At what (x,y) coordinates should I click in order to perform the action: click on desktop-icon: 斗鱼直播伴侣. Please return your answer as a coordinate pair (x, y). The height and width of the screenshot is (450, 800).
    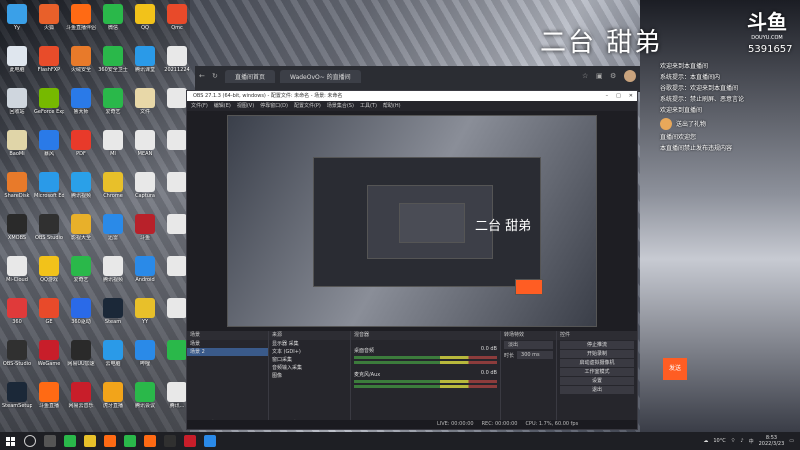
    Looking at the image, I should click on (81, 17).